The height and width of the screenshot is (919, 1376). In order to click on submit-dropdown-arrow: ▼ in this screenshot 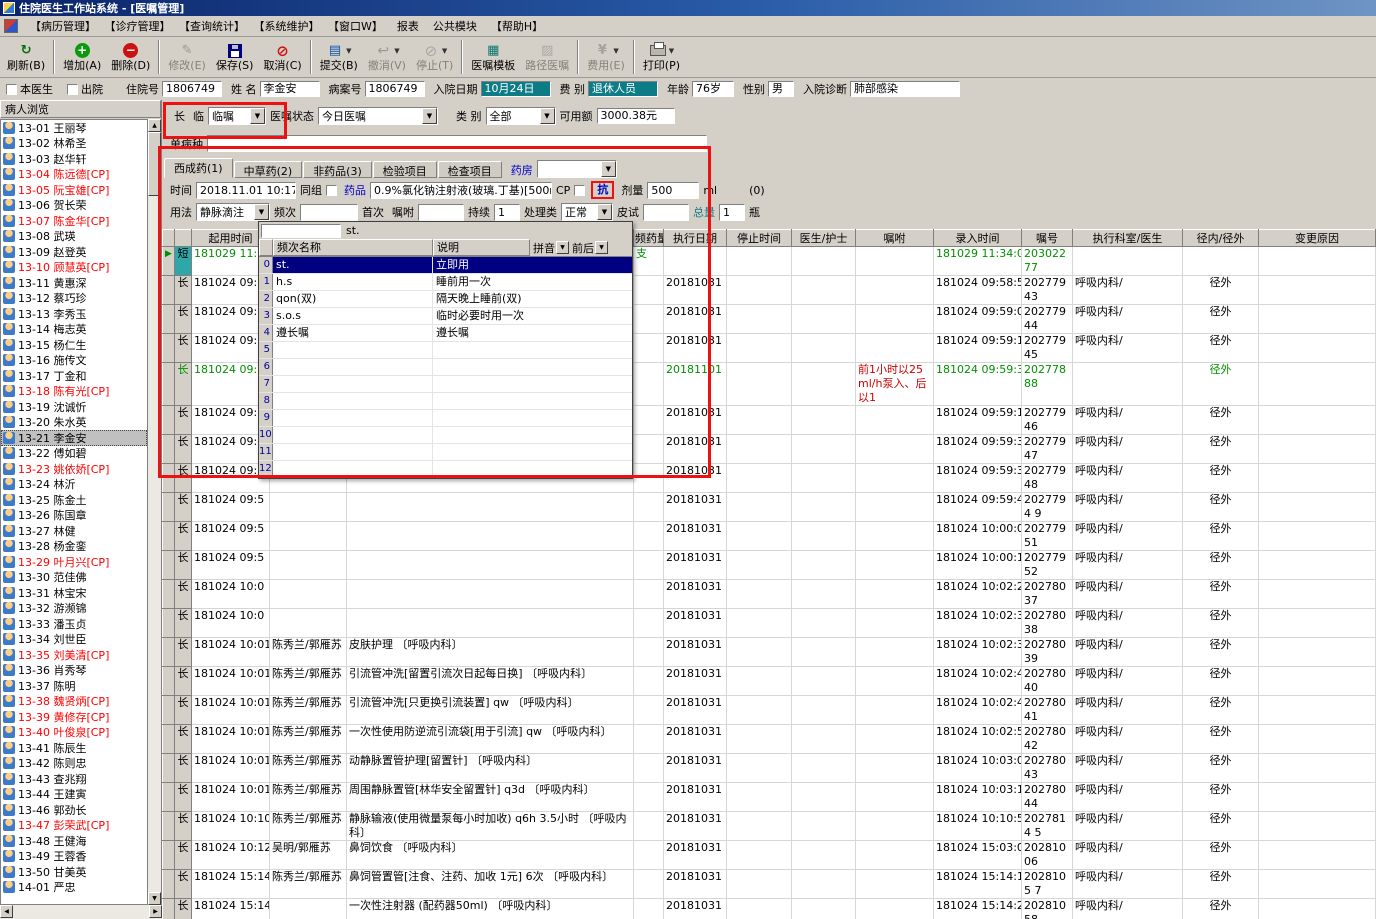, I will do `click(348, 51)`.